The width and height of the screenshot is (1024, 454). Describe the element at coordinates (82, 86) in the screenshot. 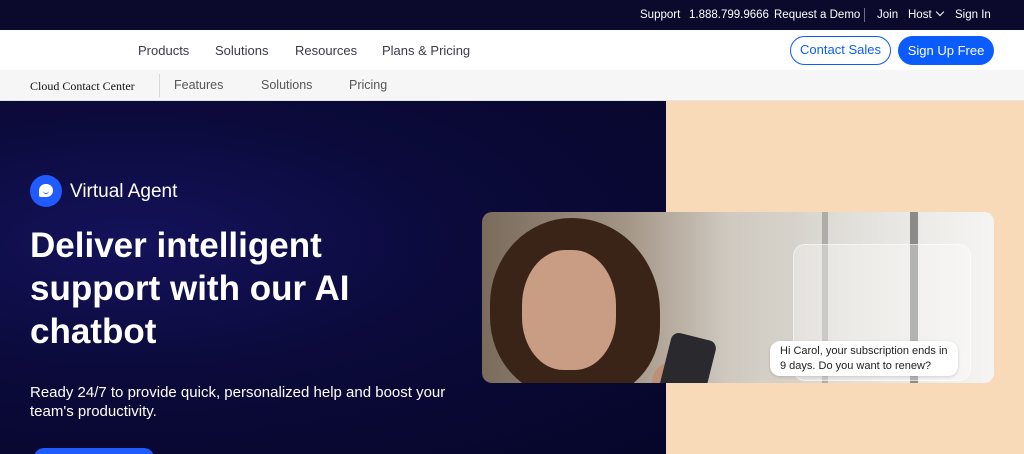

I see `product-brand: Cloud Contact Center` at that location.